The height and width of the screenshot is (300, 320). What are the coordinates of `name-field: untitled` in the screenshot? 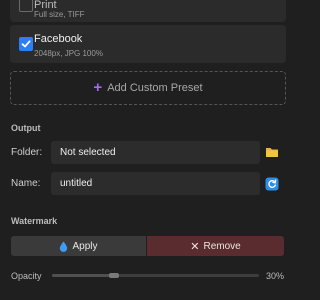 It's located at (155, 183).